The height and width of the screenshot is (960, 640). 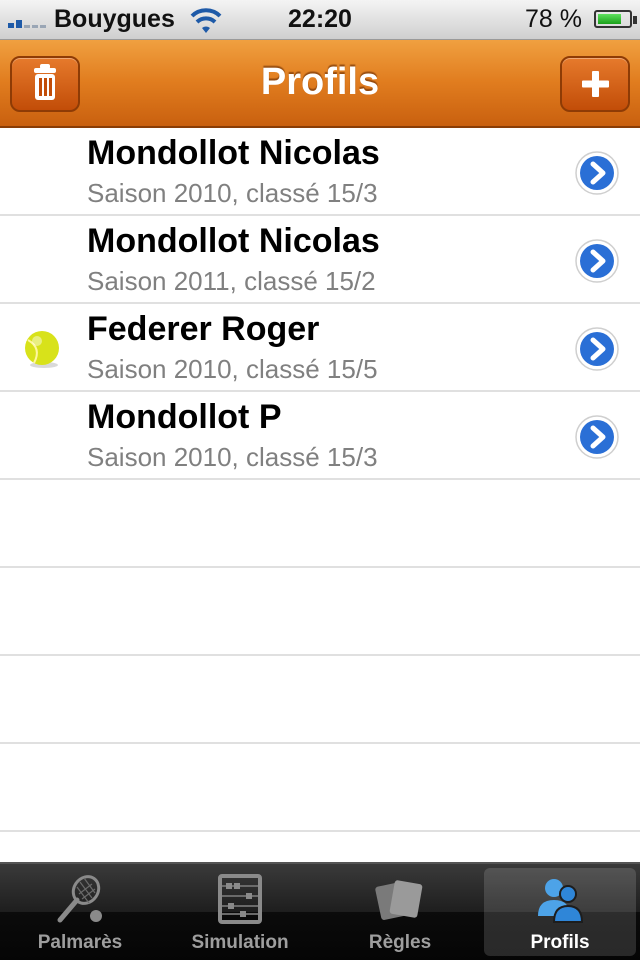 What do you see at coordinates (232, 369) in the screenshot?
I see `profile-detail: Saison 2010, classé 15/5` at bounding box center [232, 369].